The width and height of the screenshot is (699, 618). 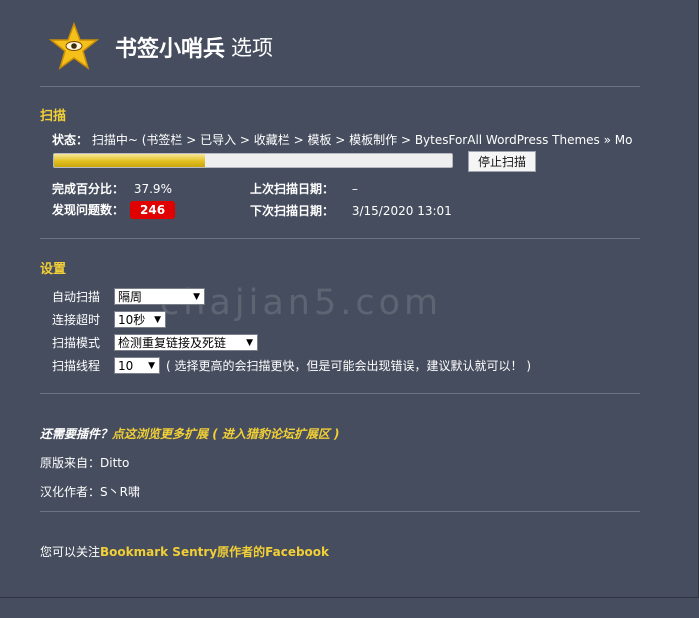 I want to click on auto-scan-row: 自动扫描 隔周 ▼, so click(x=128, y=296).